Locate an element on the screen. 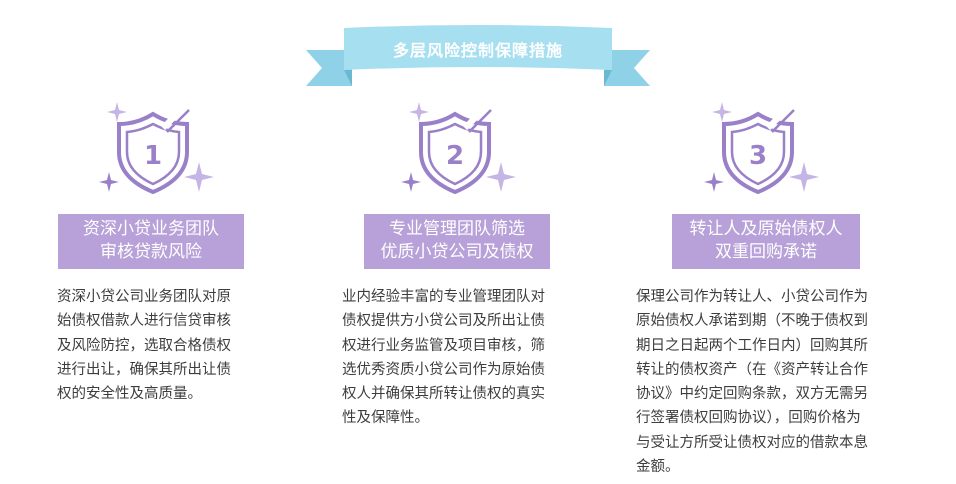  desc-line: 资深小贷公司业务团队对原 is located at coordinates (144, 297).